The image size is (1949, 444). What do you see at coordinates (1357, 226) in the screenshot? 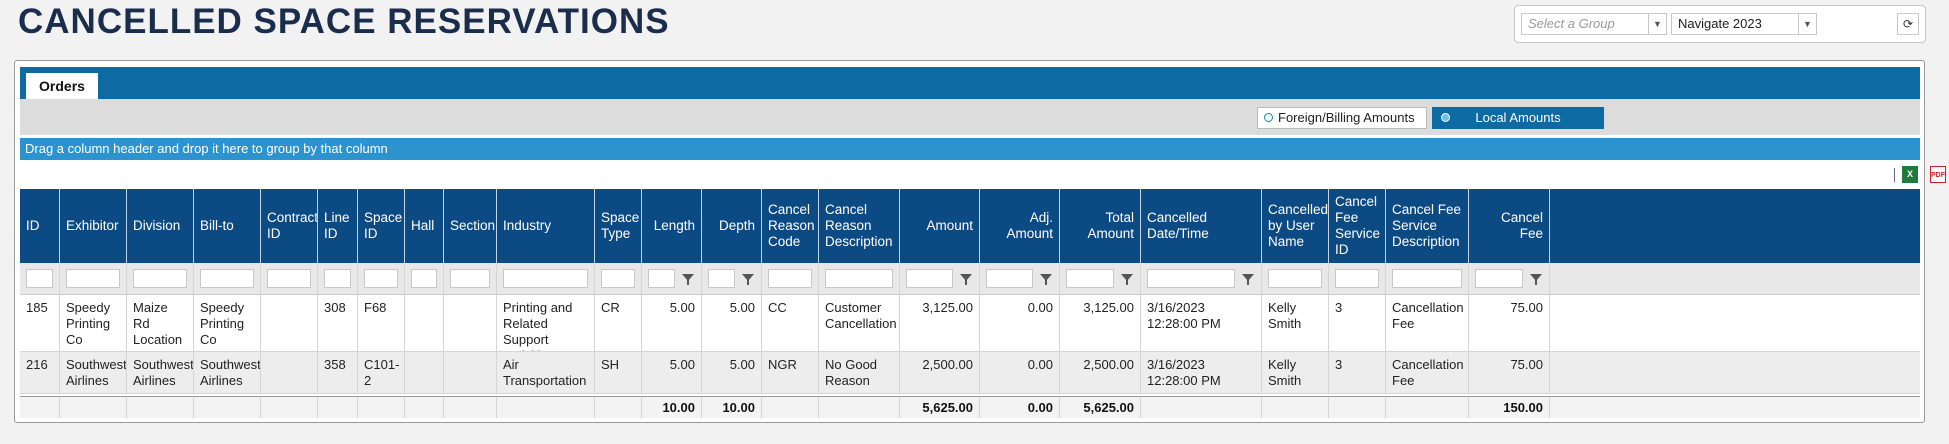
I see `column-header-fee-service-id: Cancel Fee Service ID` at bounding box center [1357, 226].